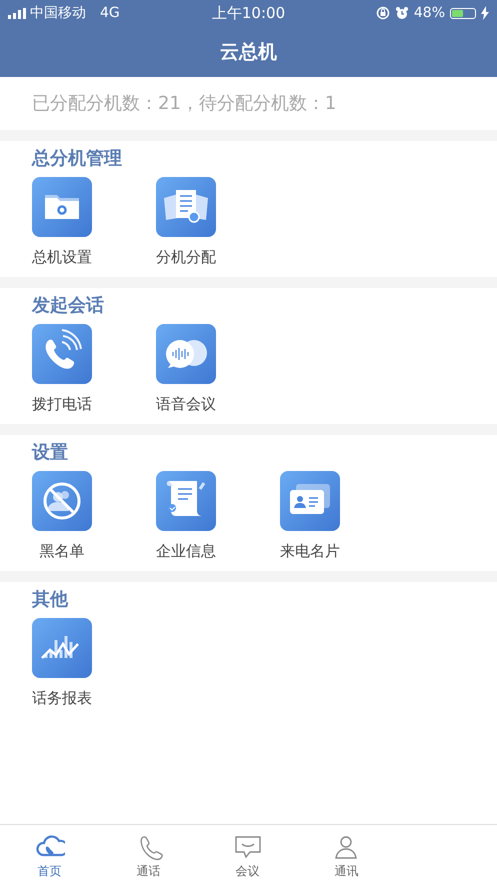 The image size is (497, 883). What do you see at coordinates (248, 52) in the screenshot?
I see `page-title: 云总机` at bounding box center [248, 52].